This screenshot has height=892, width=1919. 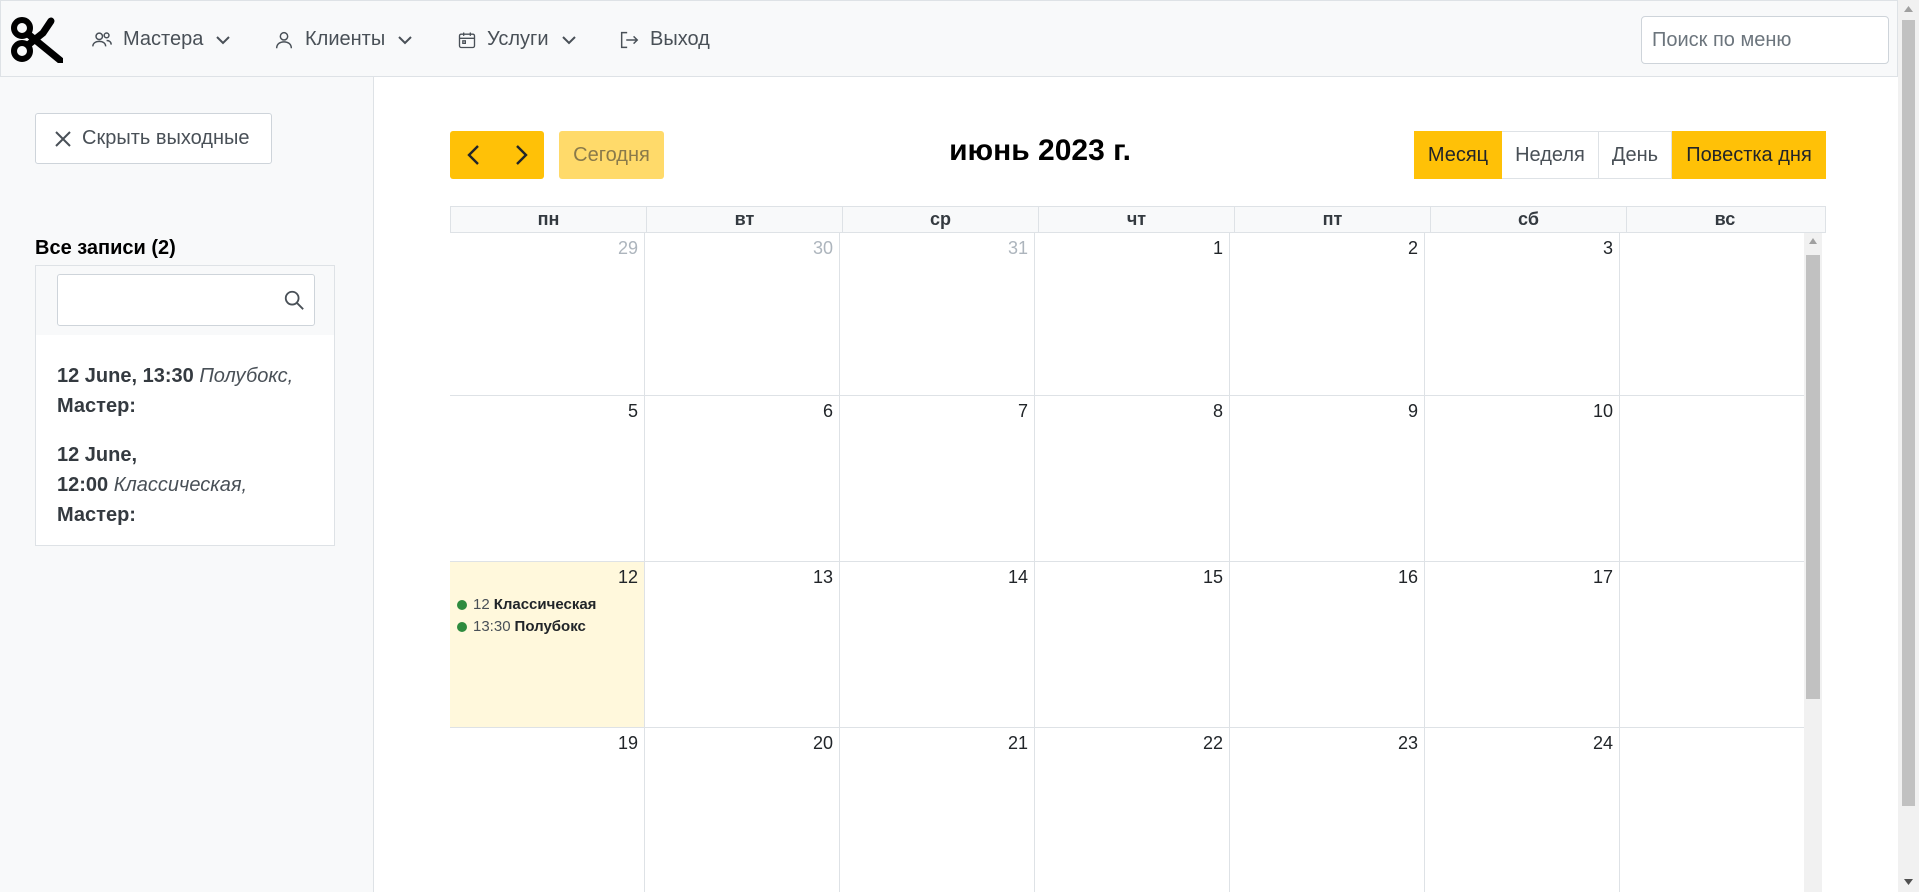 I want to click on chevron-right-icon, so click(x=521, y=155).